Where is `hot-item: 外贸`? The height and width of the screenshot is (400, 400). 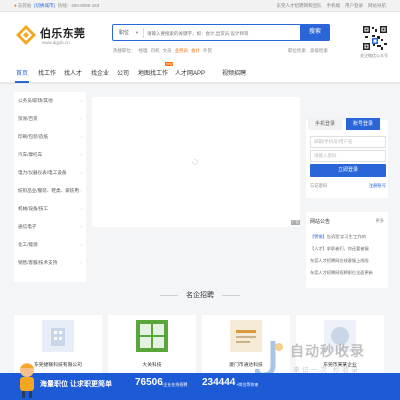 hot-item: 外贸 is located at coordinates (207, 50).